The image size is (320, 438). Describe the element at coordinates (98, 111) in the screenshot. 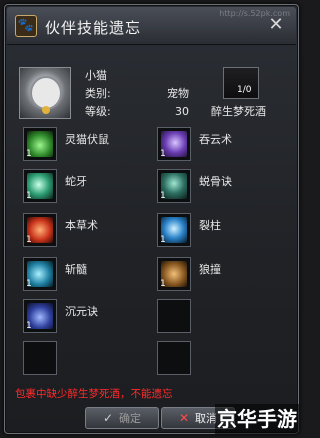

I see `pet-level-label: 等级:` at that location.